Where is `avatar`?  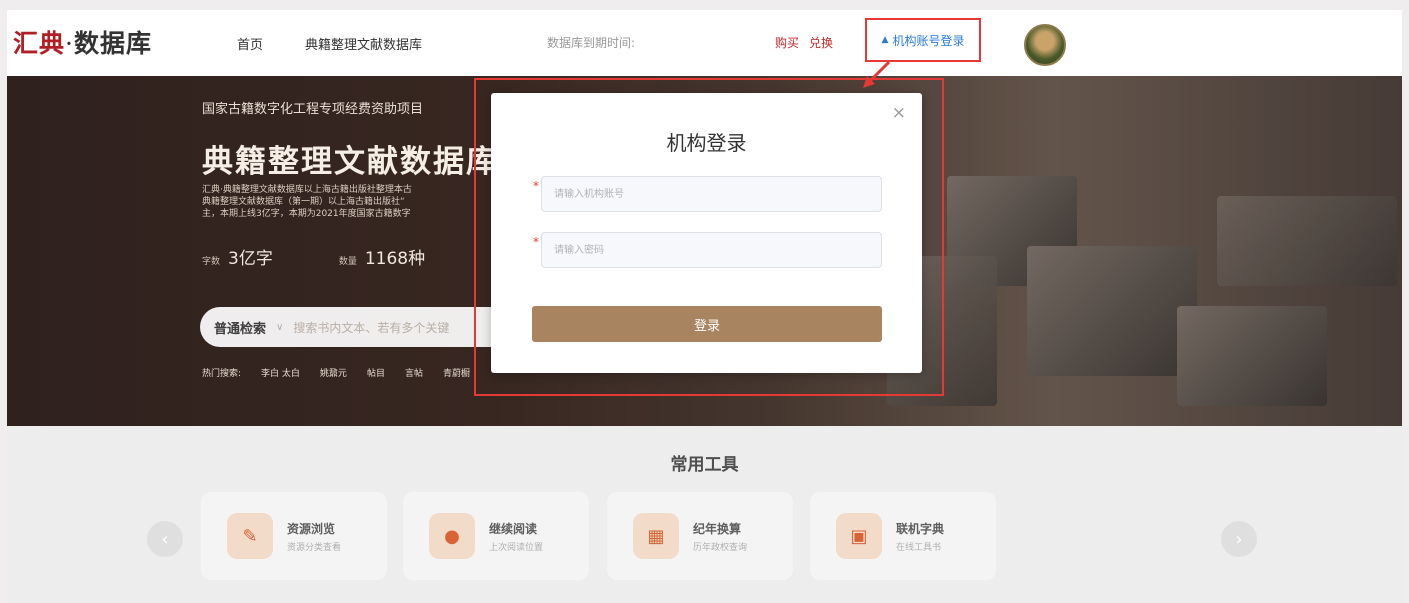
avatar is located at coordinates (1045, 45).